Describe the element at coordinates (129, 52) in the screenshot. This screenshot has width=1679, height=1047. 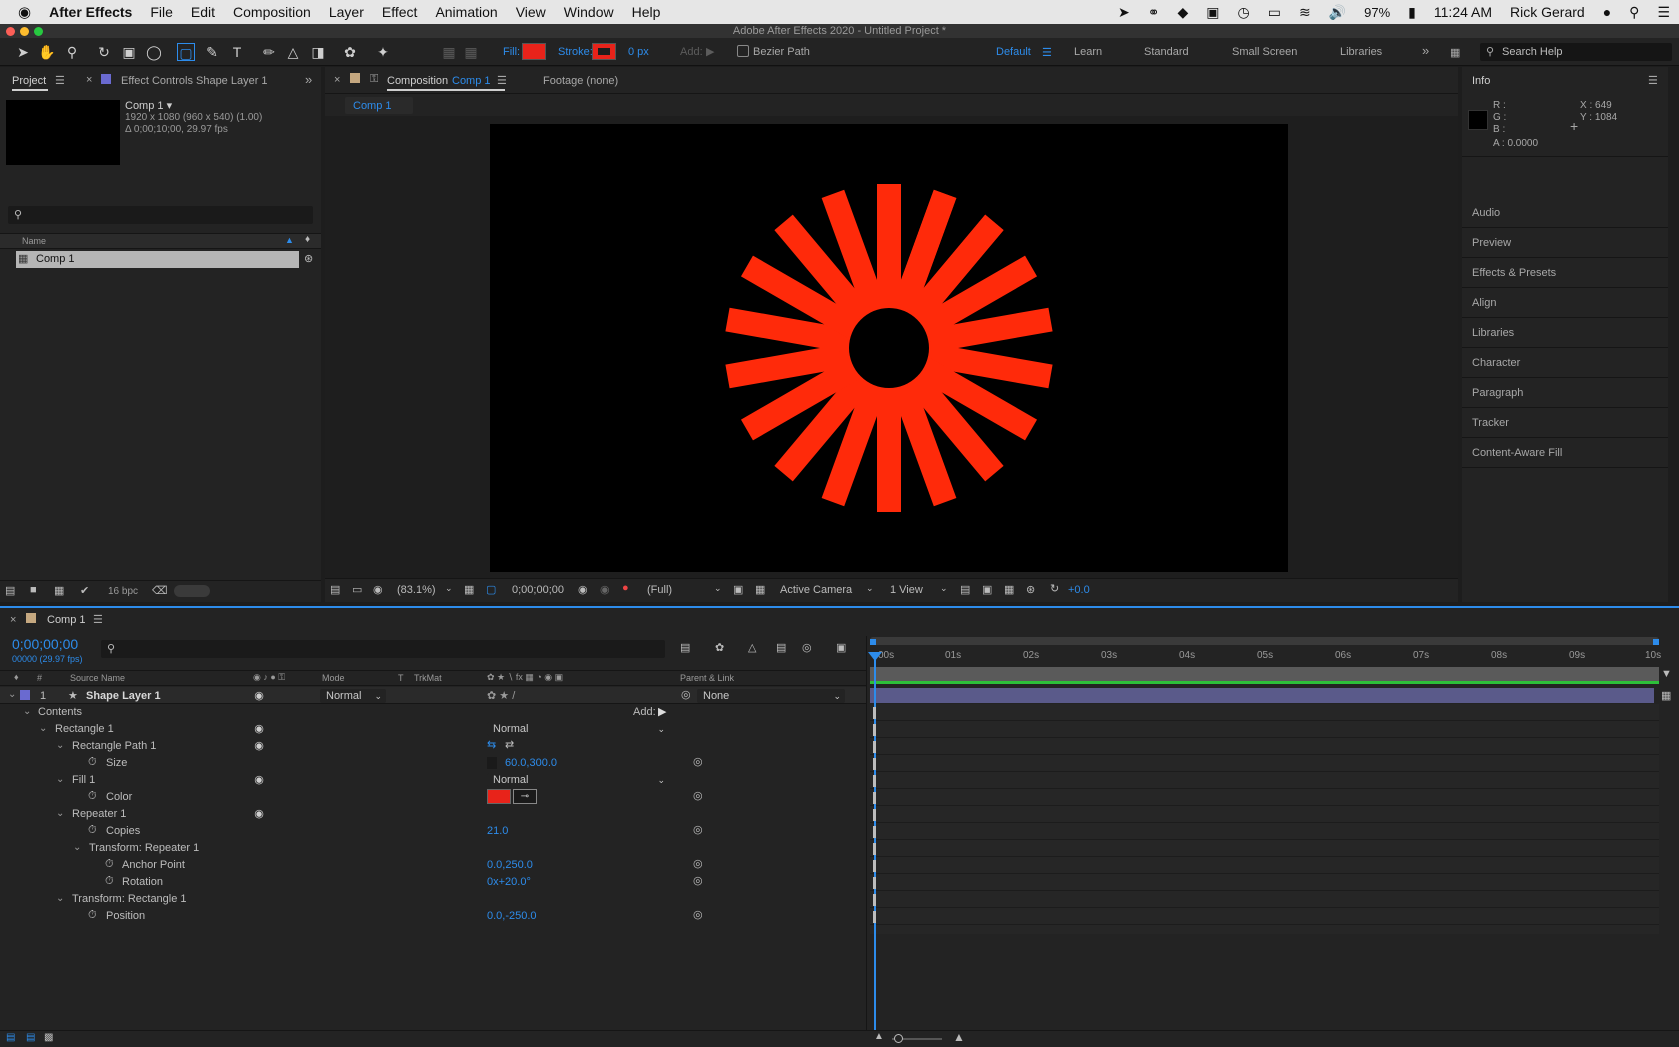
I see `camera-tool-icon: ▣` at that location.